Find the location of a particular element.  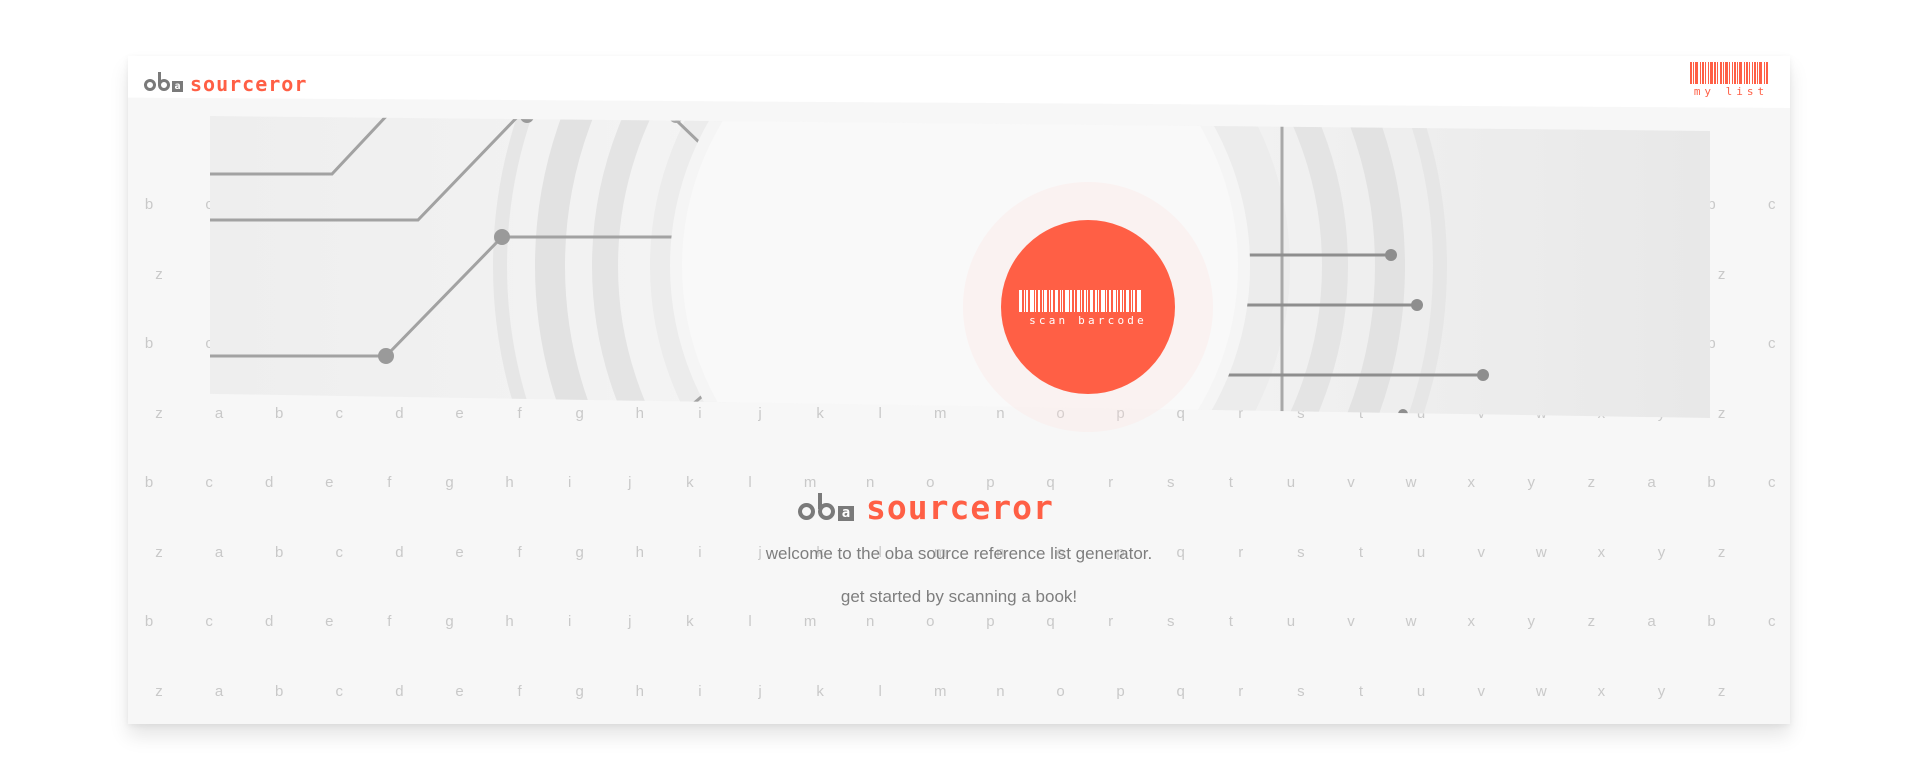

oba-logo-mark: a is located at coordinates (829, 507).